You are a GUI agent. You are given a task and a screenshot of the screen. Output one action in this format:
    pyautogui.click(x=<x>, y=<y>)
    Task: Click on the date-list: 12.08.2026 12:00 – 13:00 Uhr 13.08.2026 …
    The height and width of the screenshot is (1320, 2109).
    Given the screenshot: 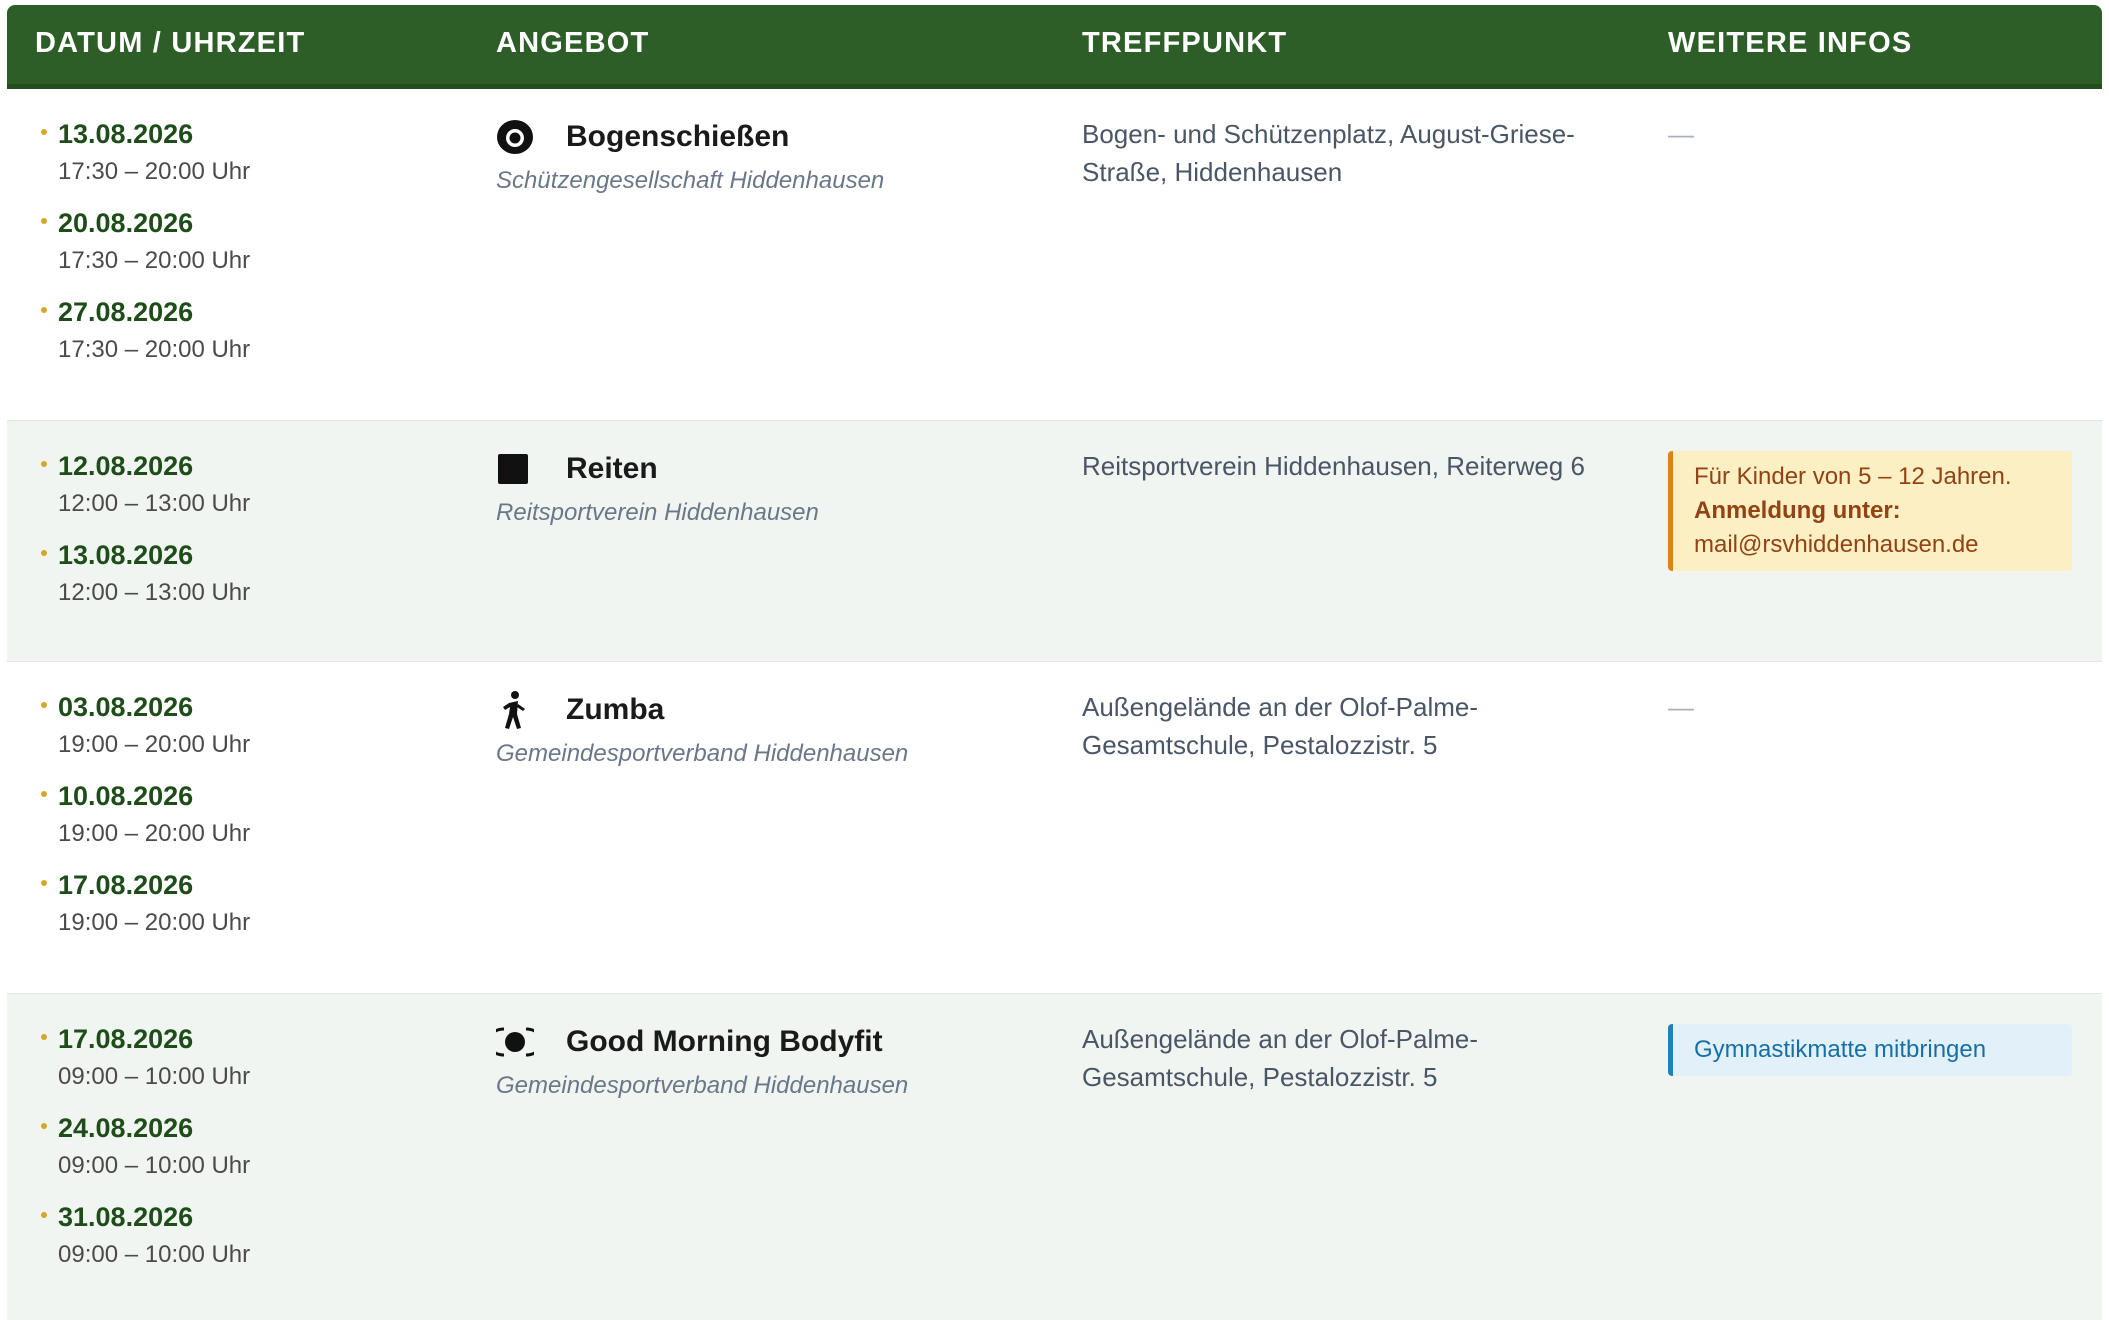 What is the action you would take?
    pyautogui.click(x=142, y=536)
    